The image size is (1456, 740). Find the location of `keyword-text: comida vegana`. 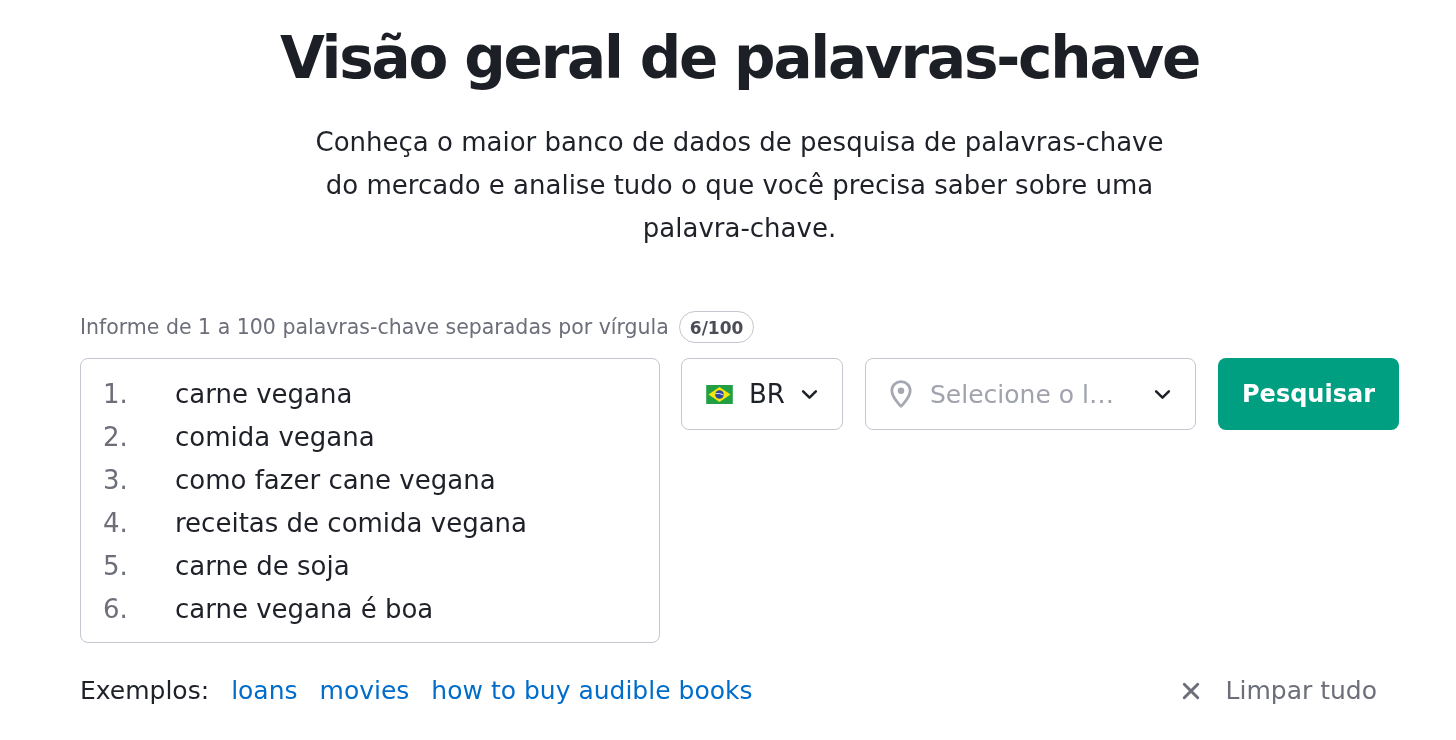

keyword-text: comida vegana is located at coordinates (275, 436).